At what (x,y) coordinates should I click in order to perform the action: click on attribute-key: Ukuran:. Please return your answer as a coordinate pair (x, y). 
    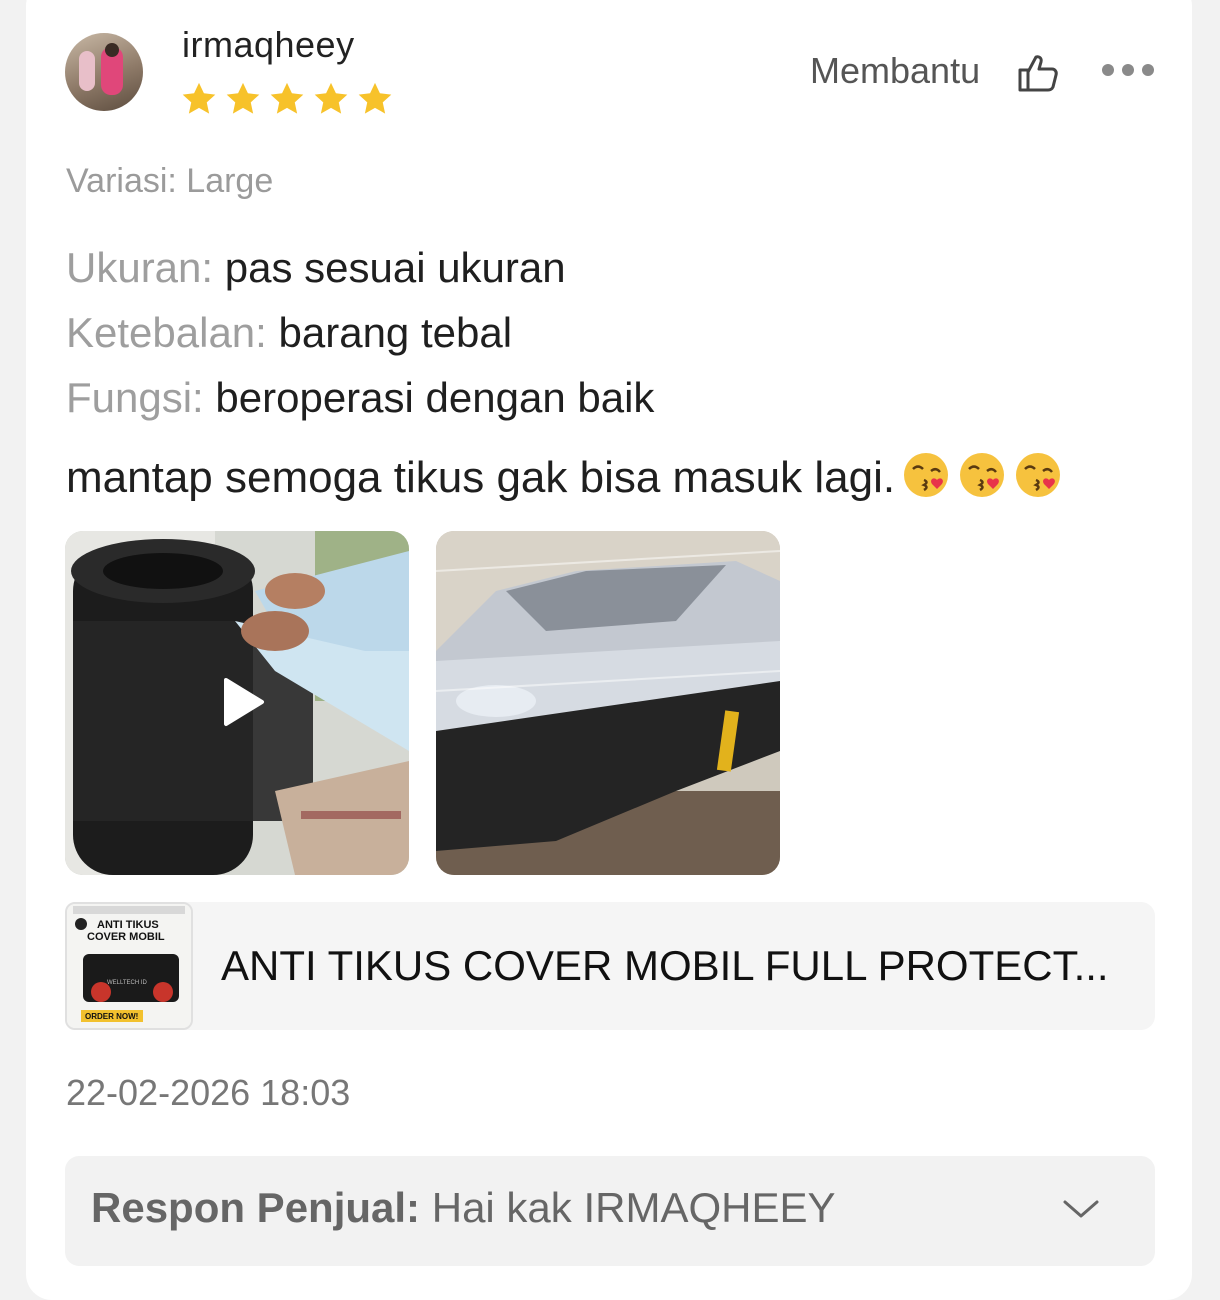
    Looking at the image, I should click on (140, 267).